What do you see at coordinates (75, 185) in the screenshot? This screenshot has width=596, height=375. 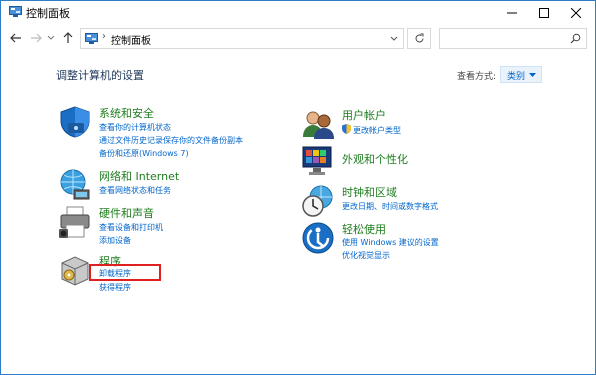 I see `globe-network-icon` at bounding box center [75, 185].